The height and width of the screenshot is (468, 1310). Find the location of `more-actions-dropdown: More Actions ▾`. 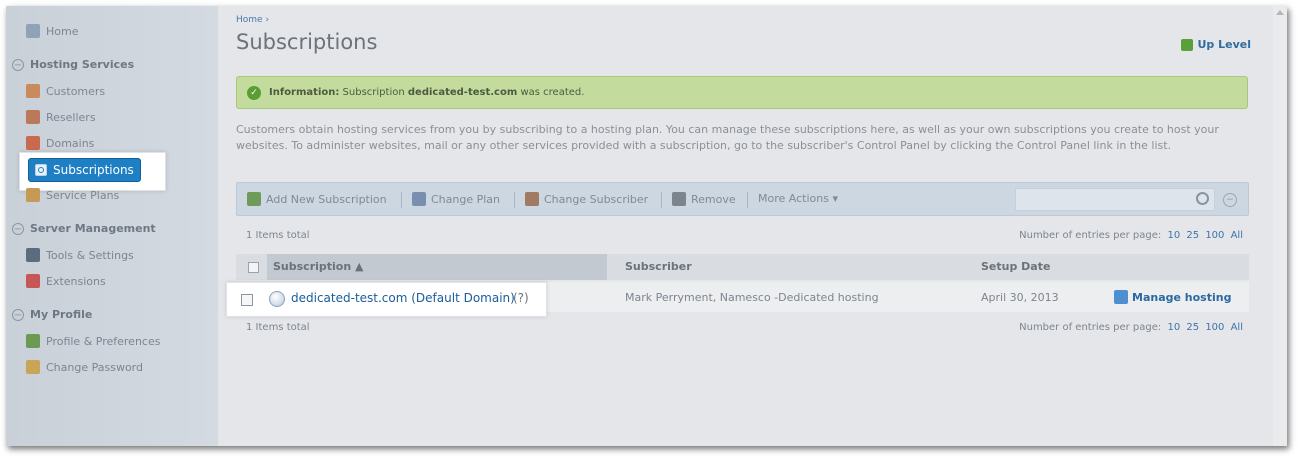

more-actions-dropdown: More Actions ▾ is located at coordinates (798, 198).